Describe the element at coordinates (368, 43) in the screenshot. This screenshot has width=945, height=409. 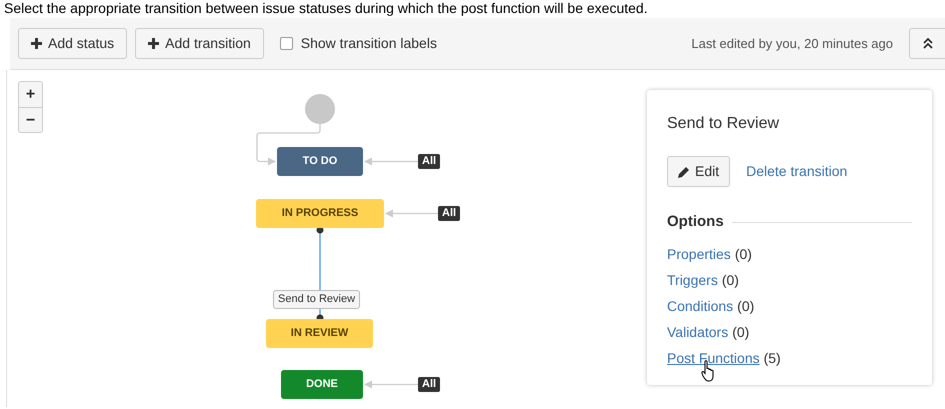
I see `checkbox-label: Show transition labels` at that location.